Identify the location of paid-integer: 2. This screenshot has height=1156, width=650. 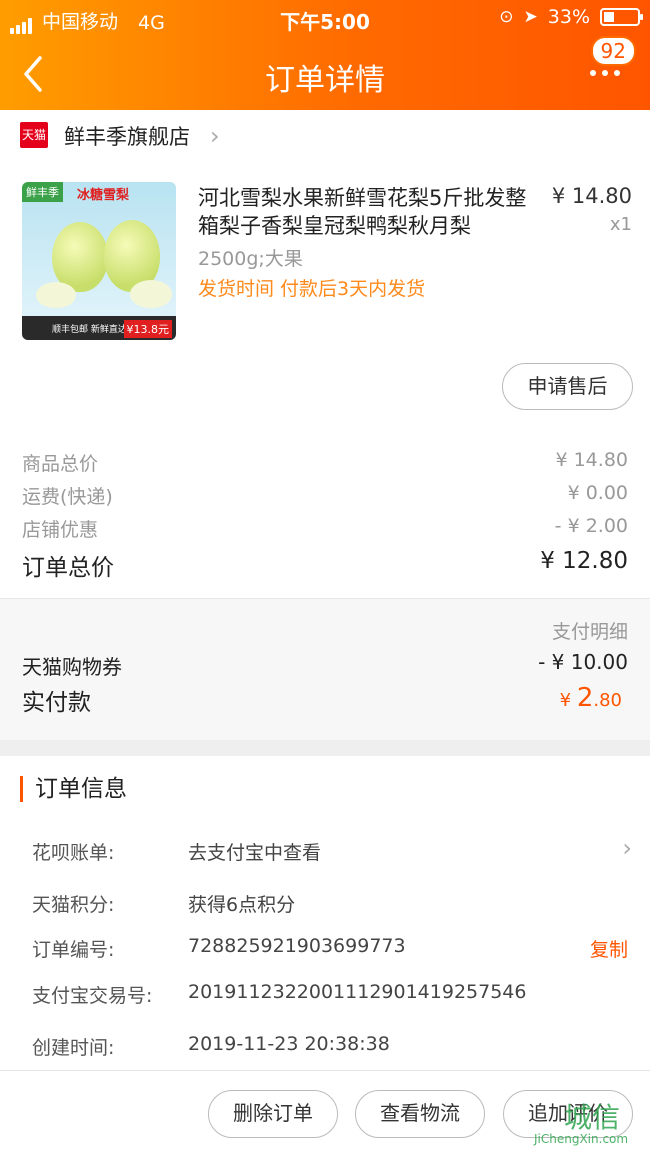
(585, 698).